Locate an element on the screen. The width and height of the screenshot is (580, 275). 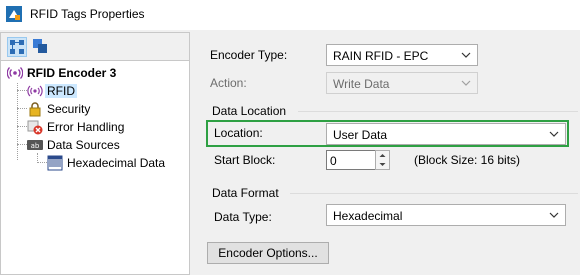
error-handling-icon is located at coordinates (35, 127).